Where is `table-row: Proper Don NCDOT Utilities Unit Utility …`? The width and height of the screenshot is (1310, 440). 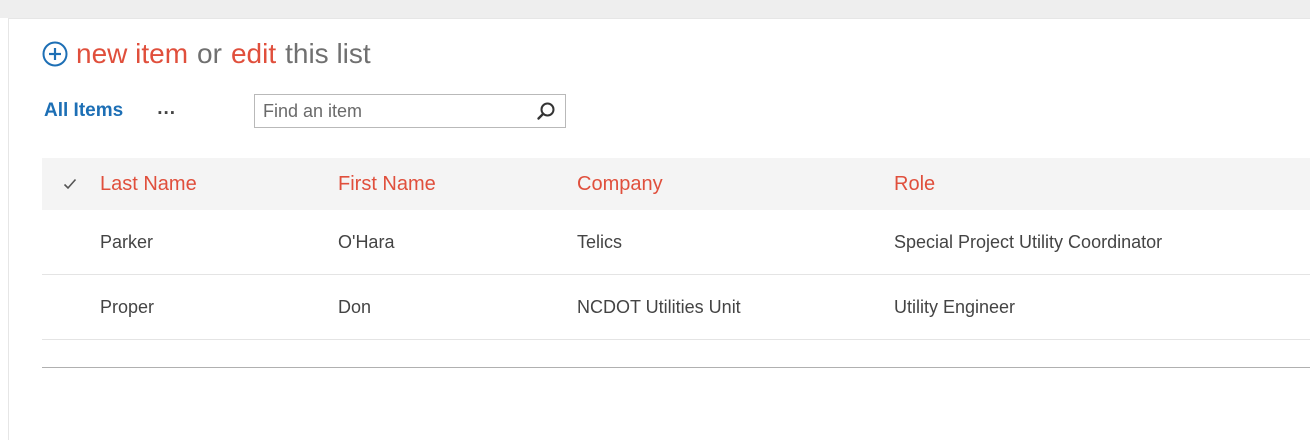 table-row: Proper Don NCDOT Utilities Unit Utility … is located at coordinates (676, 307).